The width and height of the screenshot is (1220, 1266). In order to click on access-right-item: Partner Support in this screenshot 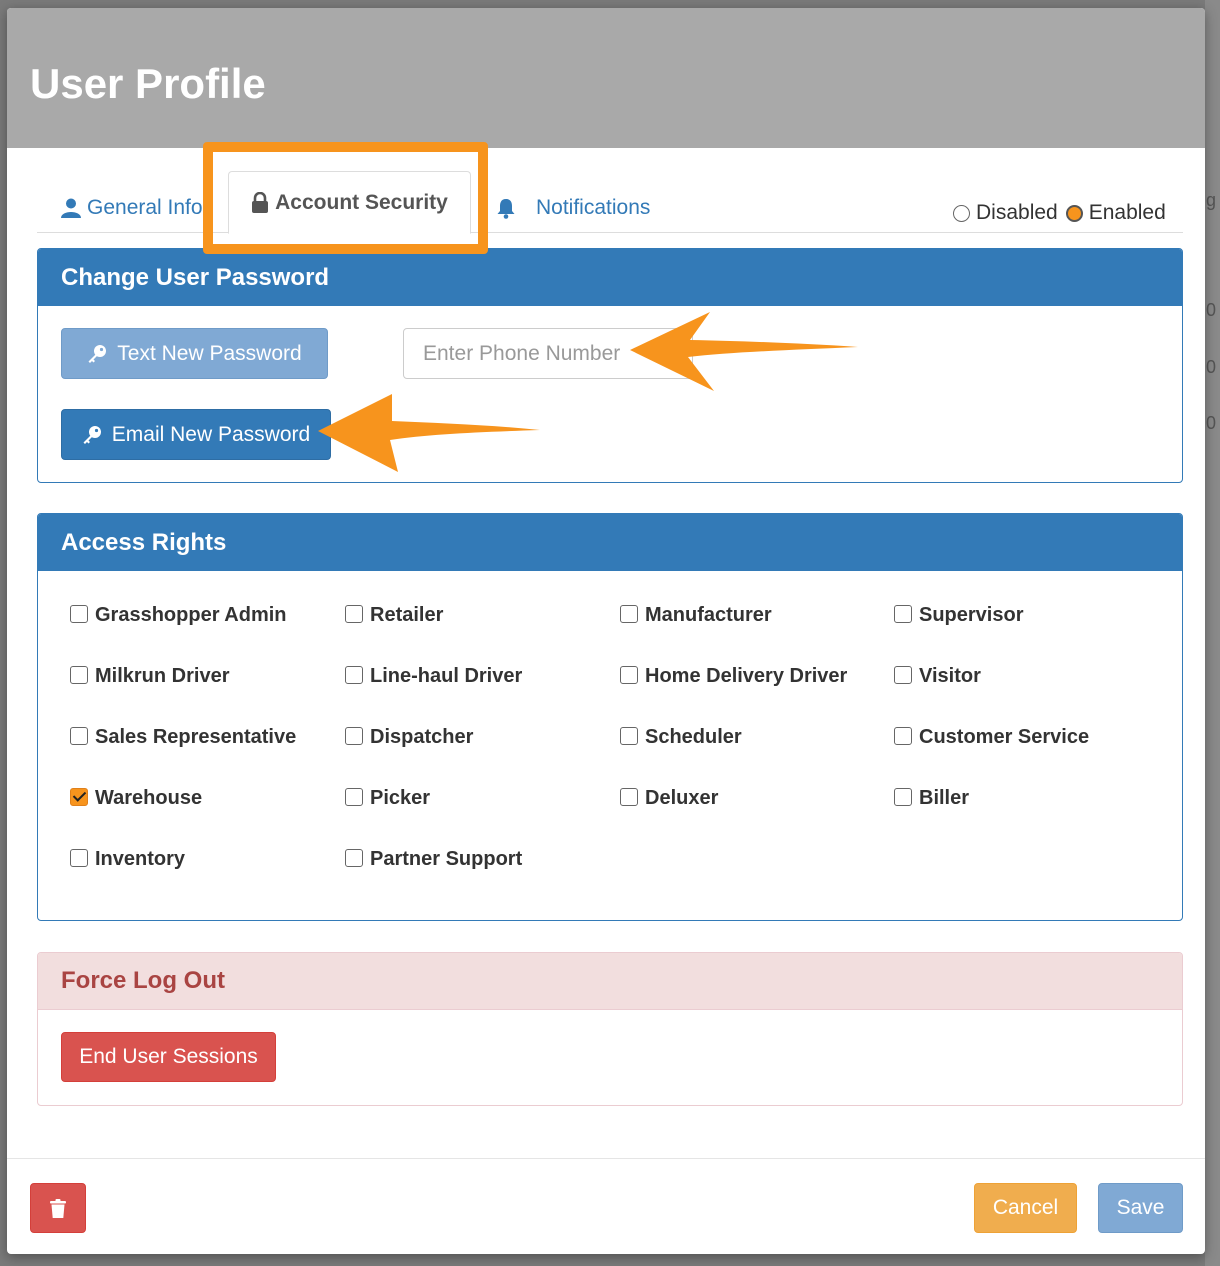, I will do `click(433, 859)`.